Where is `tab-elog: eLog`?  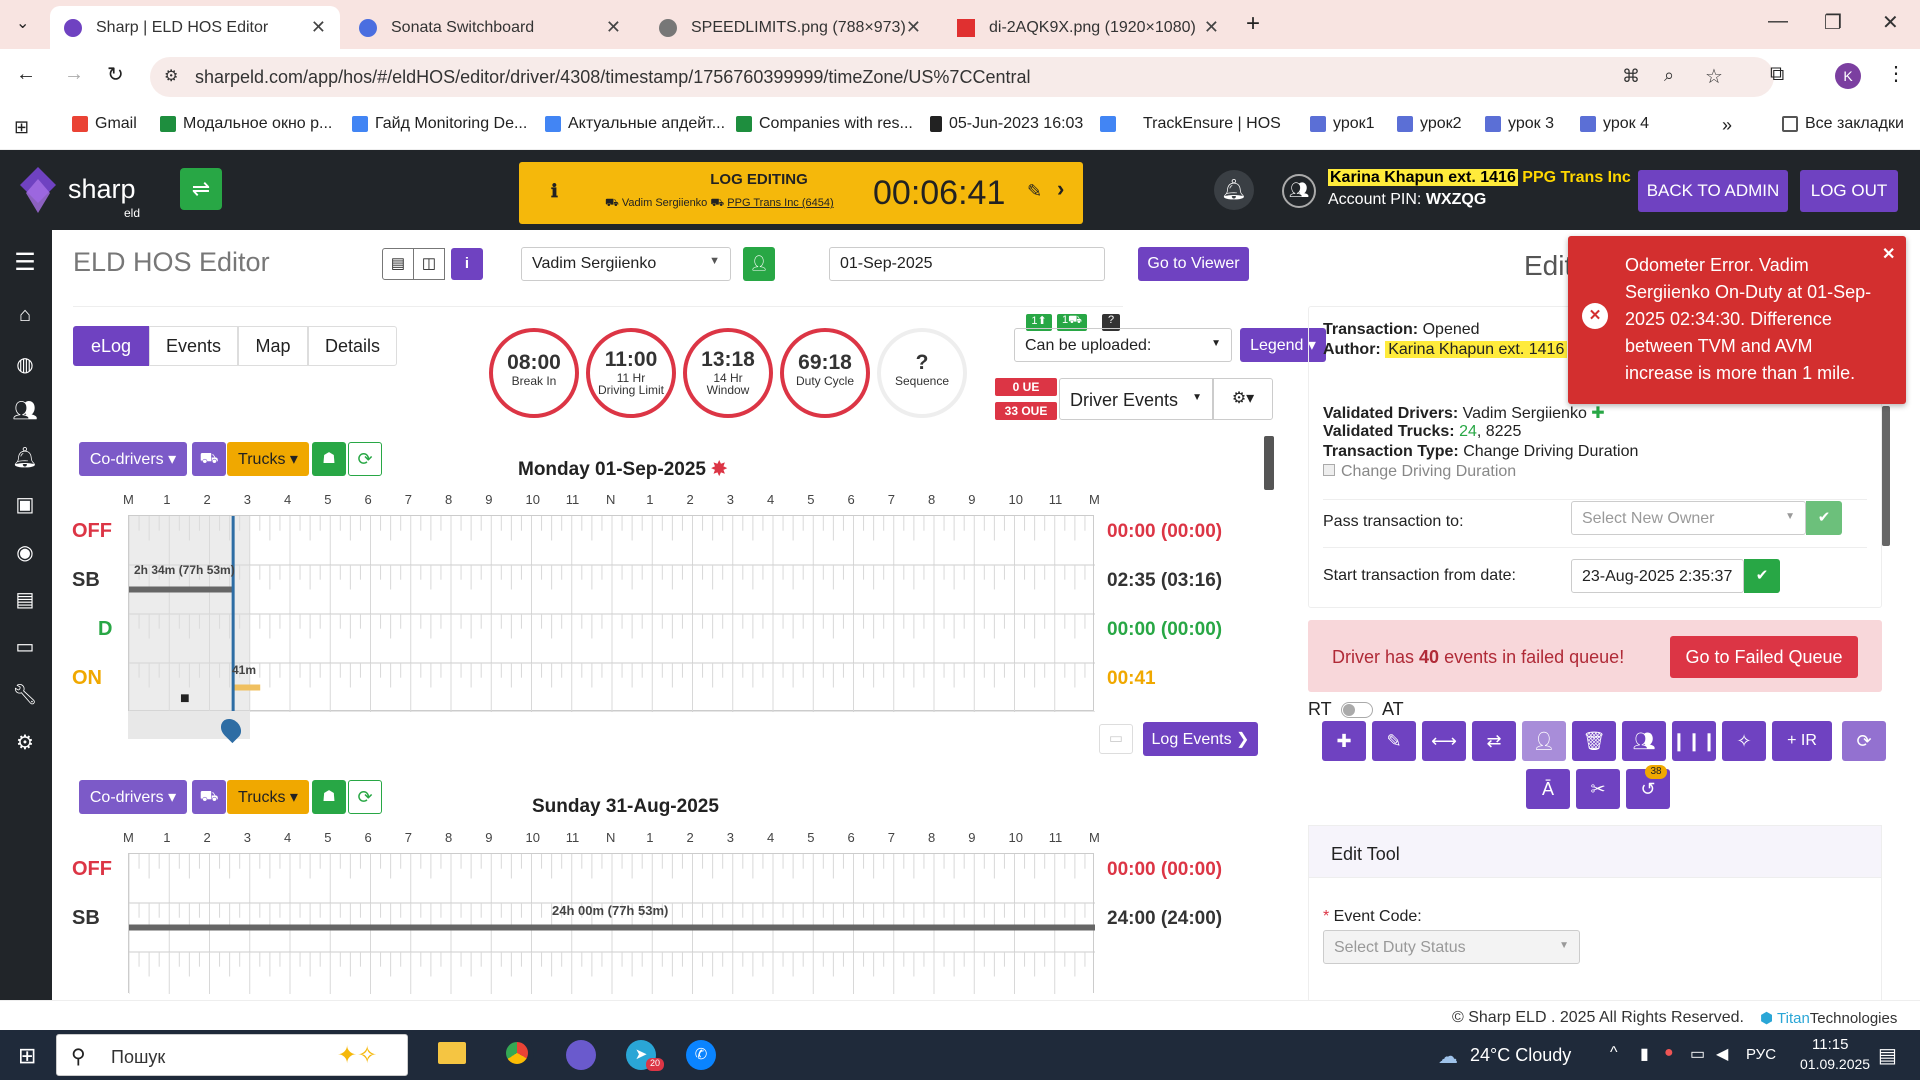
tab-elog: eLog is located at coordinates (111, 346).